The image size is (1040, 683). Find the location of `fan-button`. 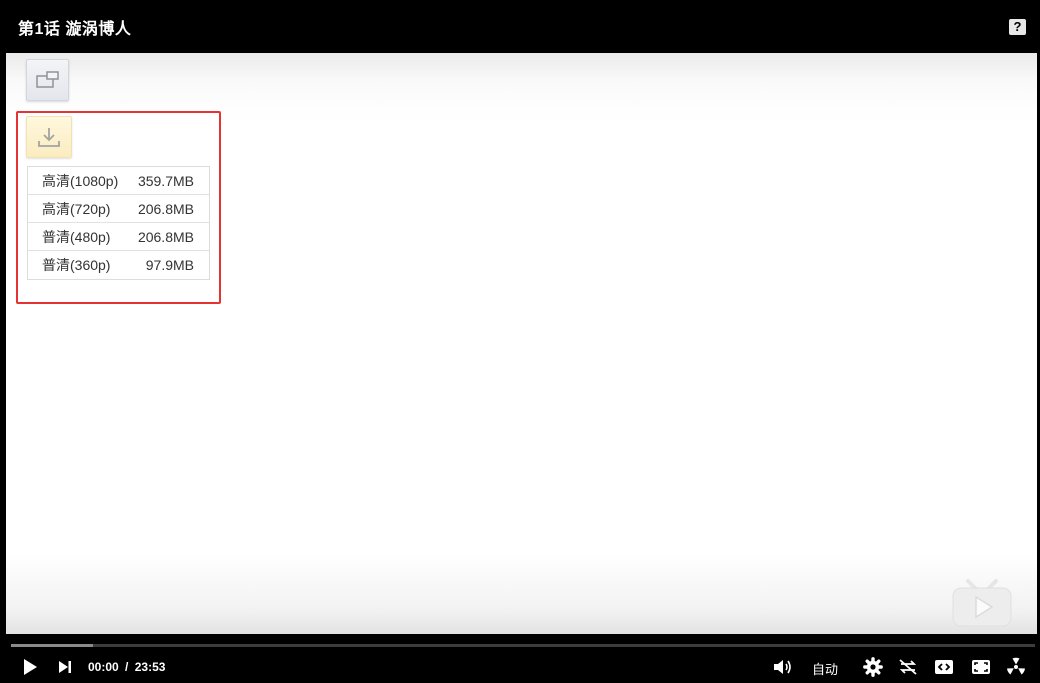

fan-button is located at coordinates (1016, 667).